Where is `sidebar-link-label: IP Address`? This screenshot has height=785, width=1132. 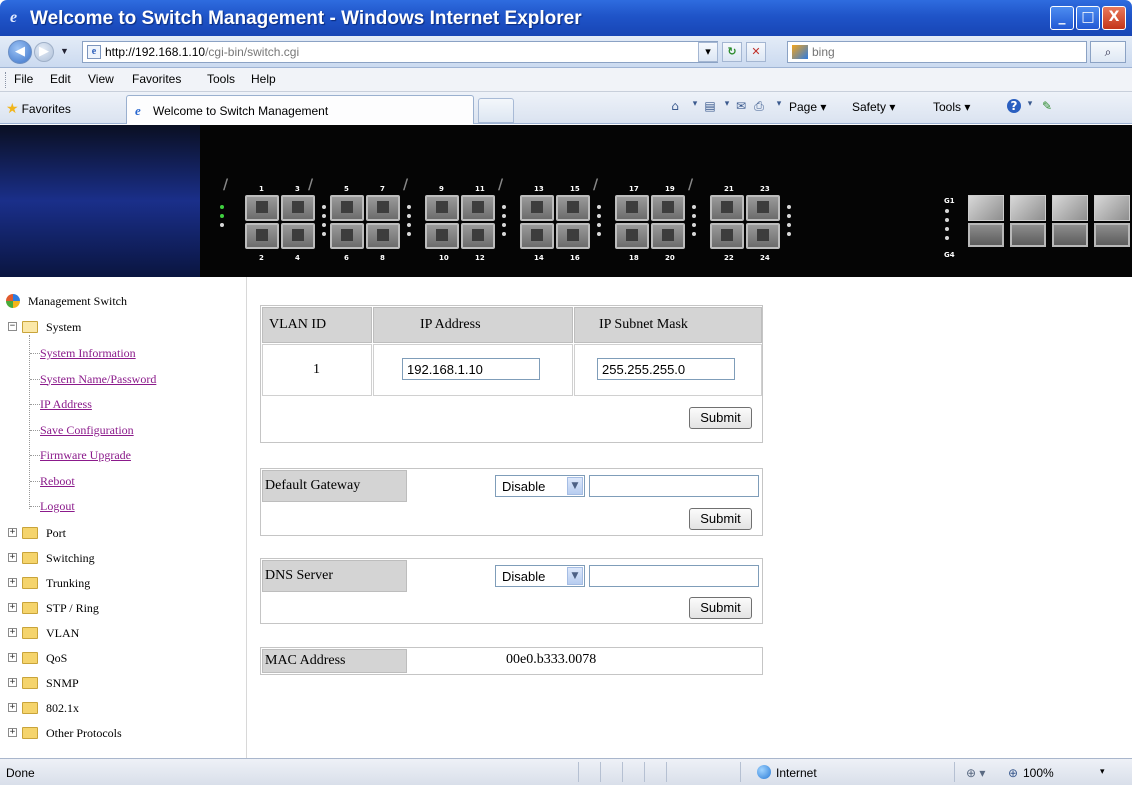 sidebar-link-label: IP Address is located at coordinates (66, 404).